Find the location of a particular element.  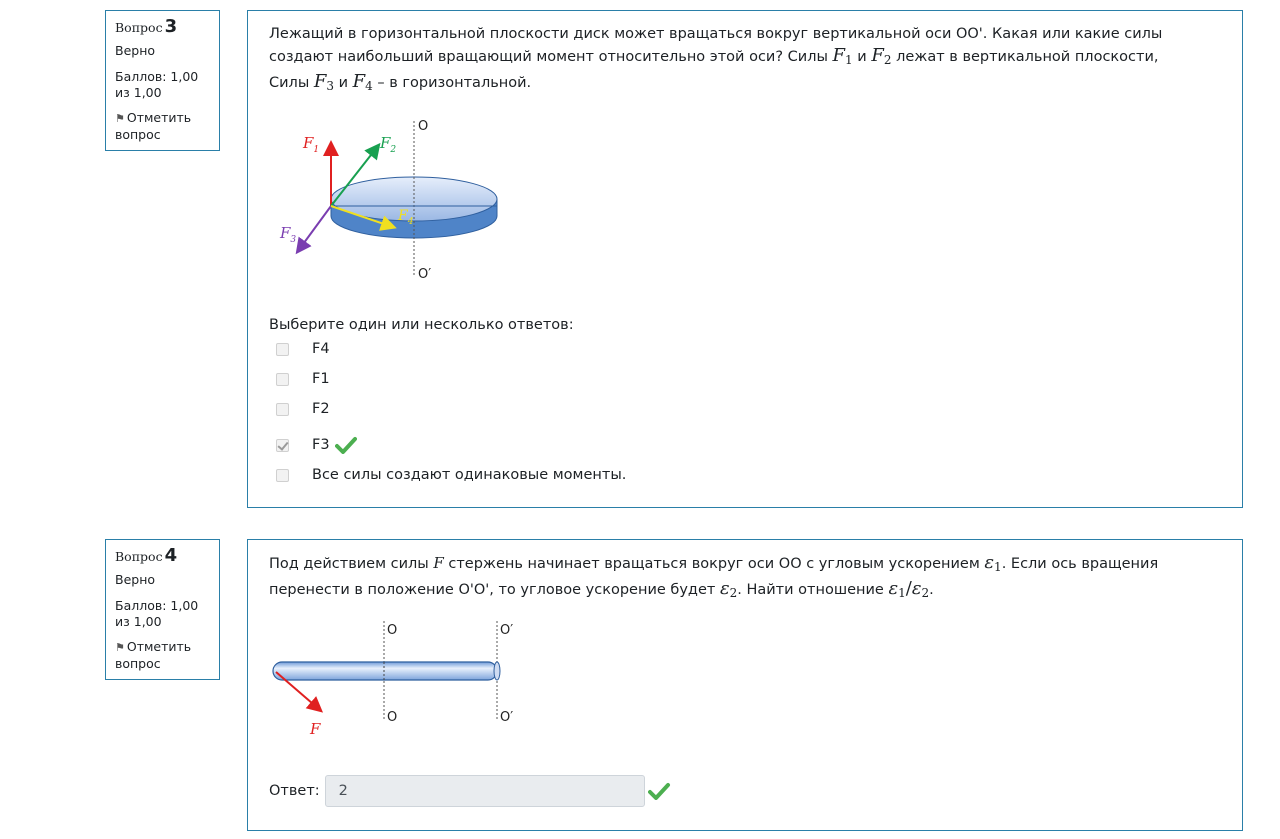

answer-input is located at coordinates (484, 791).